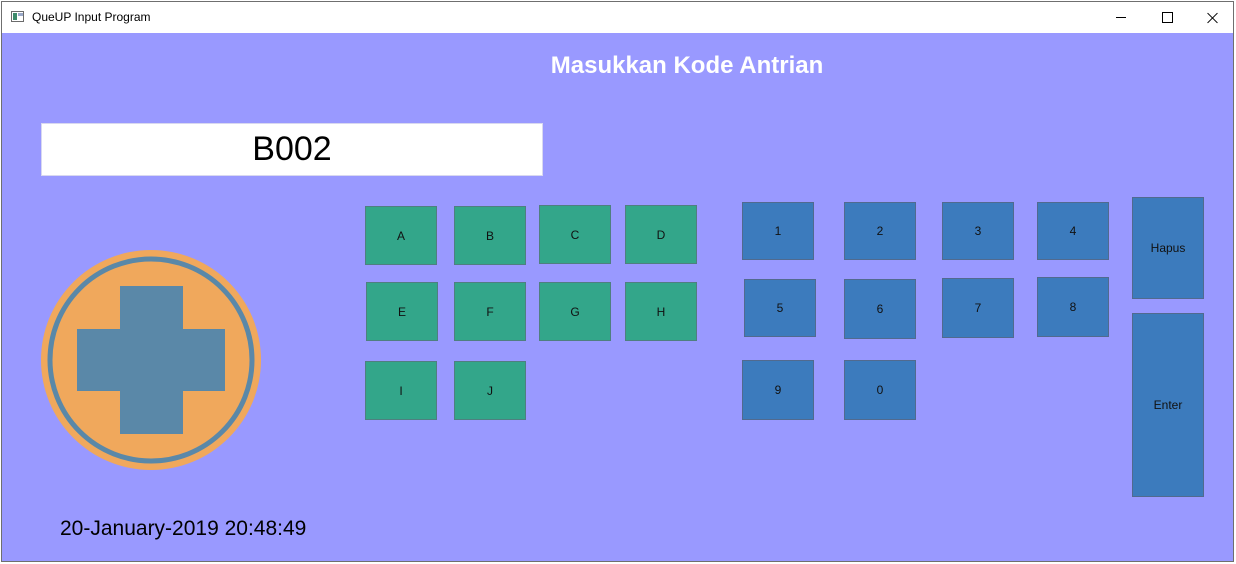 The height and width of the screenshot is (564, 1236). What do you see at coordinates (575, 234) in the screenshot?
I see `key-c: C` at bounding box center [575, 234].